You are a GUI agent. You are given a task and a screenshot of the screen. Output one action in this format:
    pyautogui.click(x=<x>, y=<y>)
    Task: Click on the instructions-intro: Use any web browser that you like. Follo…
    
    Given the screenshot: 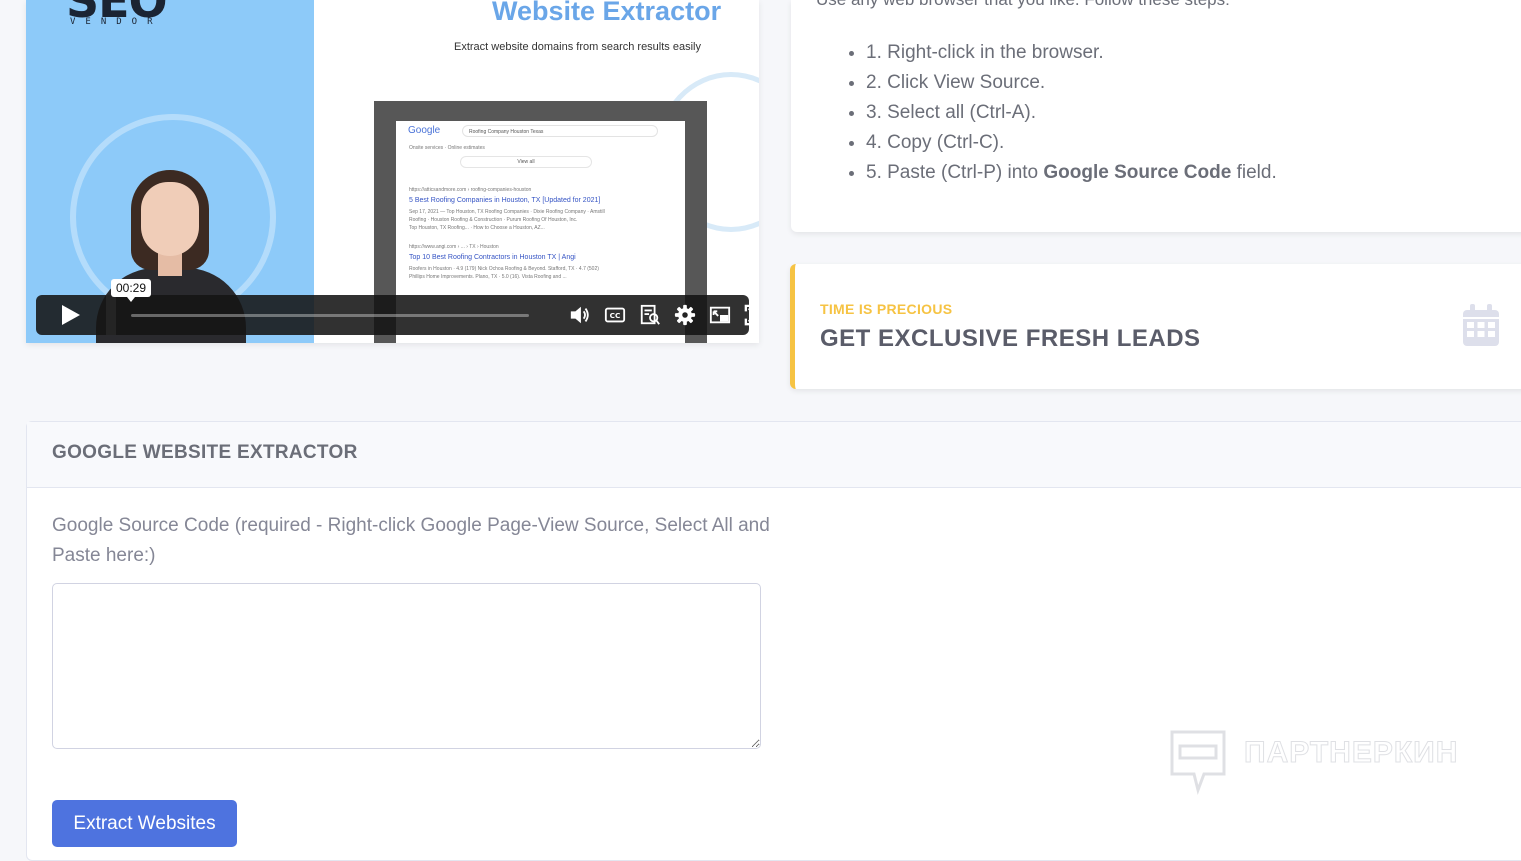 What is the action you would take?
    pyautogui.click(x=1023, y=5)
    